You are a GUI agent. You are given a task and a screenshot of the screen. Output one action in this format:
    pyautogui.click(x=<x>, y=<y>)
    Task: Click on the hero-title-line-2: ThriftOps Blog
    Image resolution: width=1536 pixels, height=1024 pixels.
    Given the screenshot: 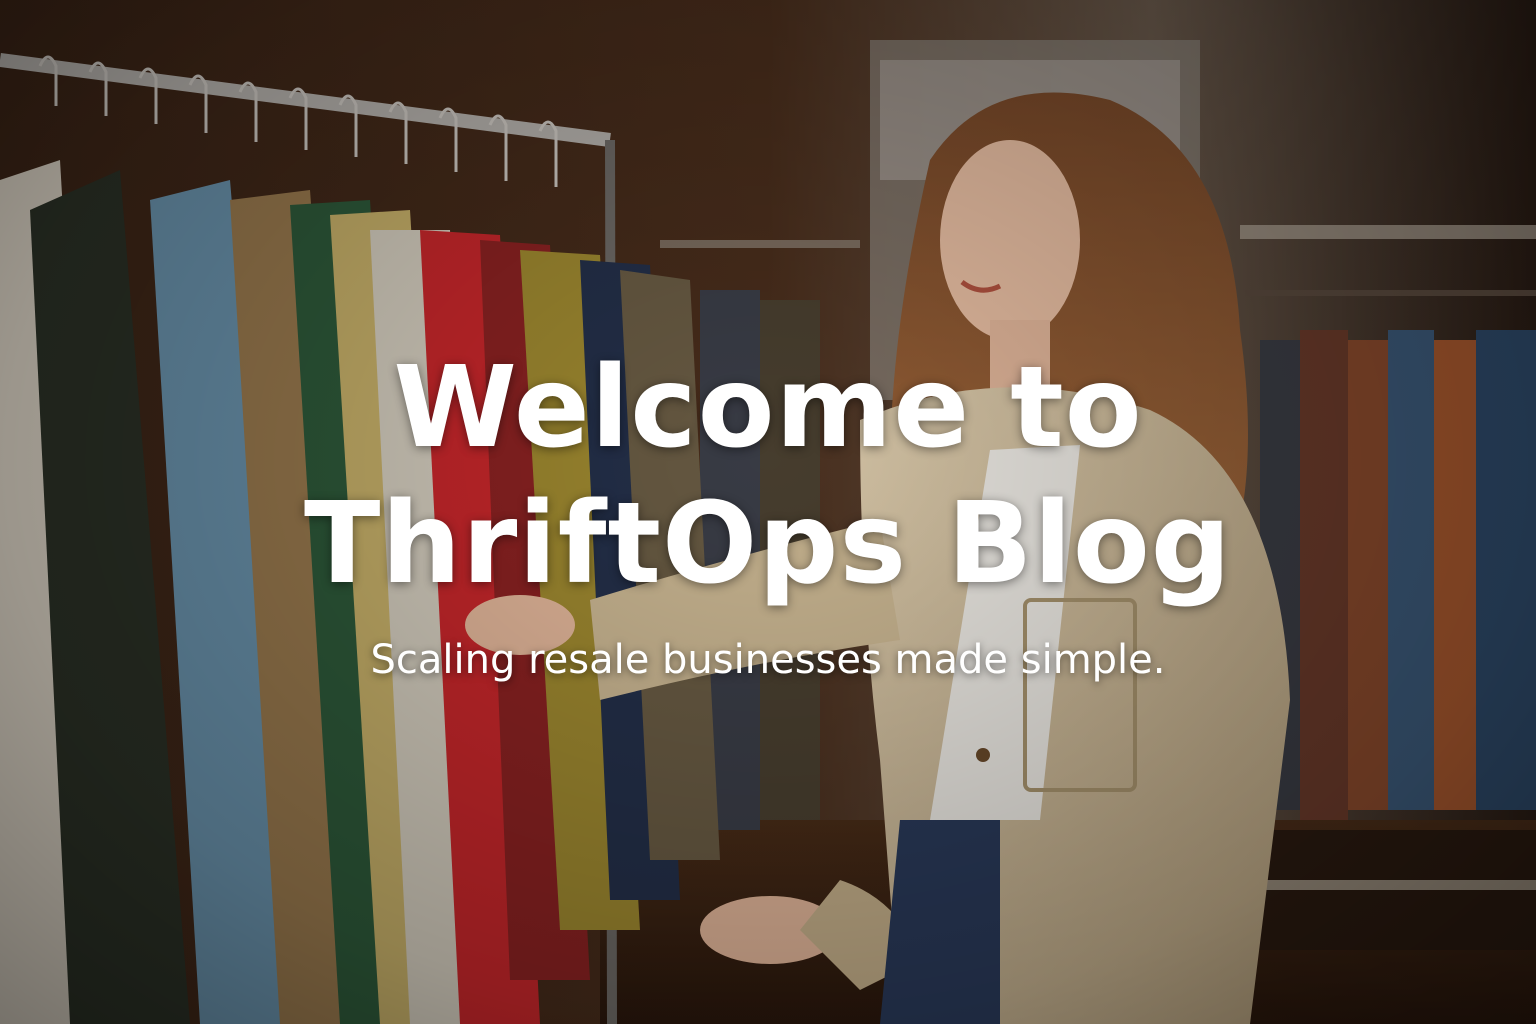 What is the action you would take?
    pyautogui.click(x=768, y=544)
    